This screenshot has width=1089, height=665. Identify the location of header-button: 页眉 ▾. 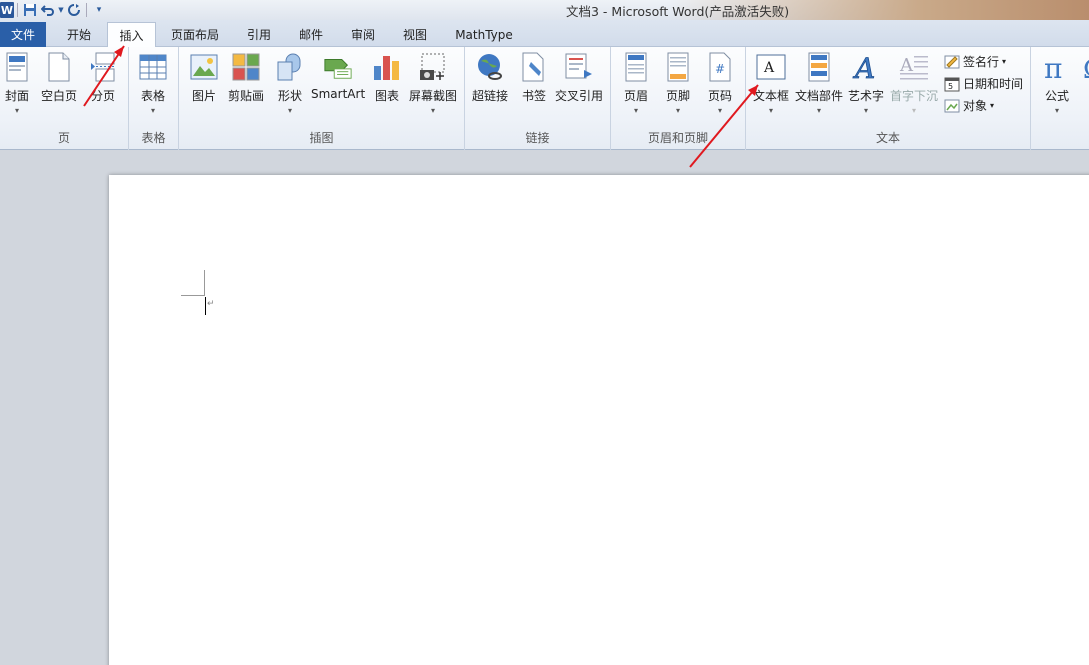
(636, 83).